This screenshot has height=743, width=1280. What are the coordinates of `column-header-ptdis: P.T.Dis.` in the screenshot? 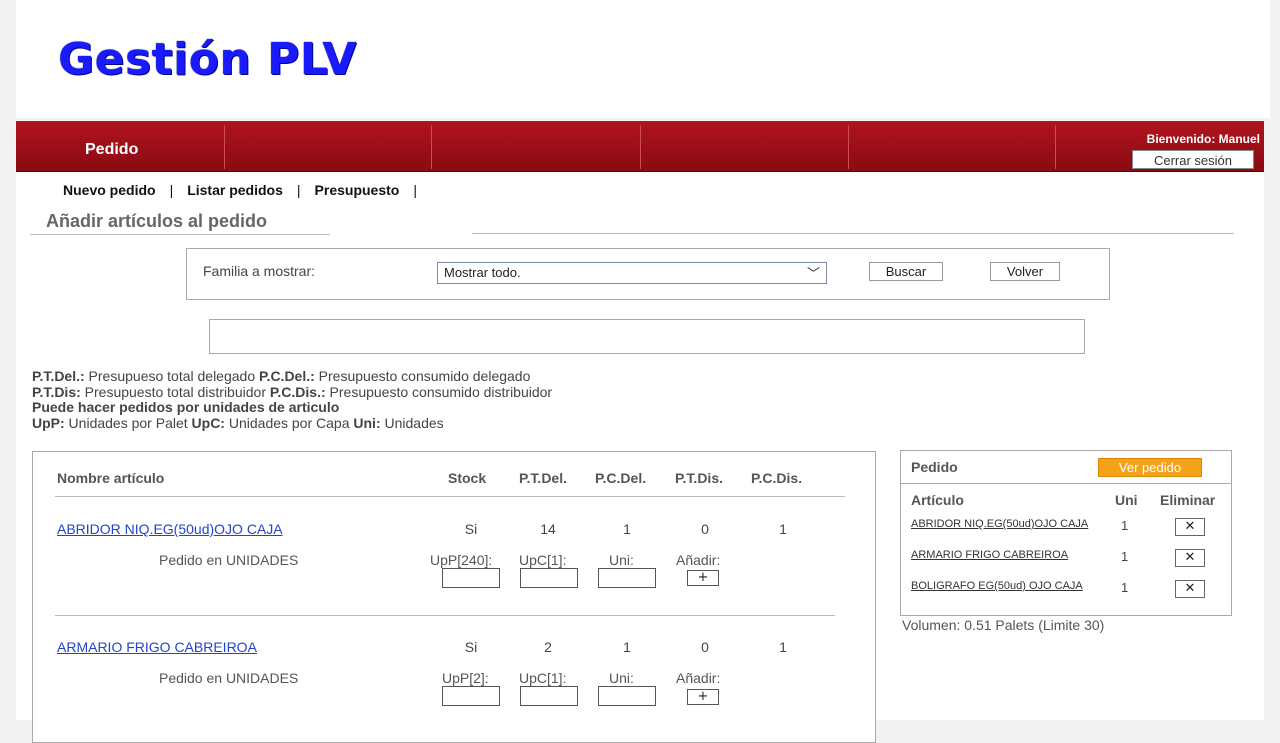 It's located at (699, 478).